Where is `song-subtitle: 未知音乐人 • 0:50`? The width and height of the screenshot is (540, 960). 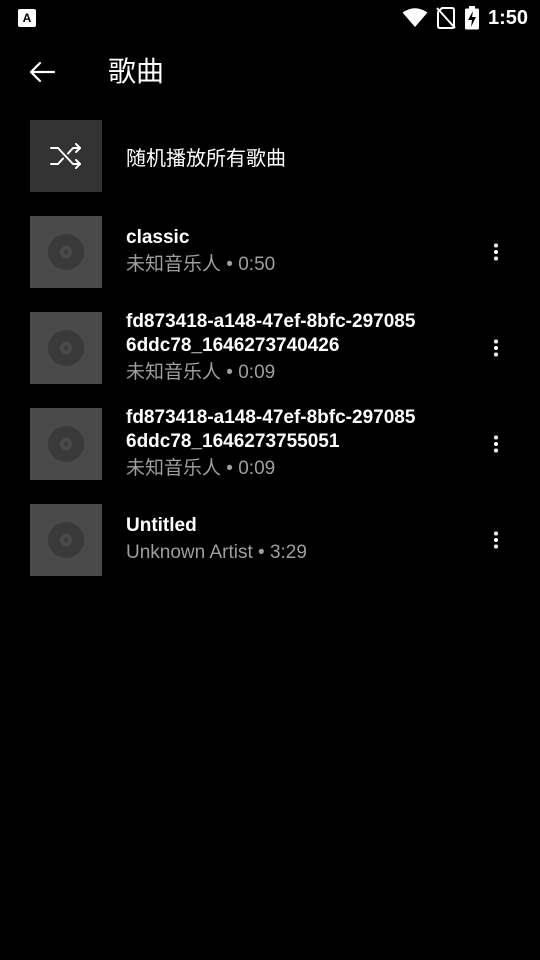
song-subtitle: 未知音乐人 • 0:50 is located at coordinates (296, 265).